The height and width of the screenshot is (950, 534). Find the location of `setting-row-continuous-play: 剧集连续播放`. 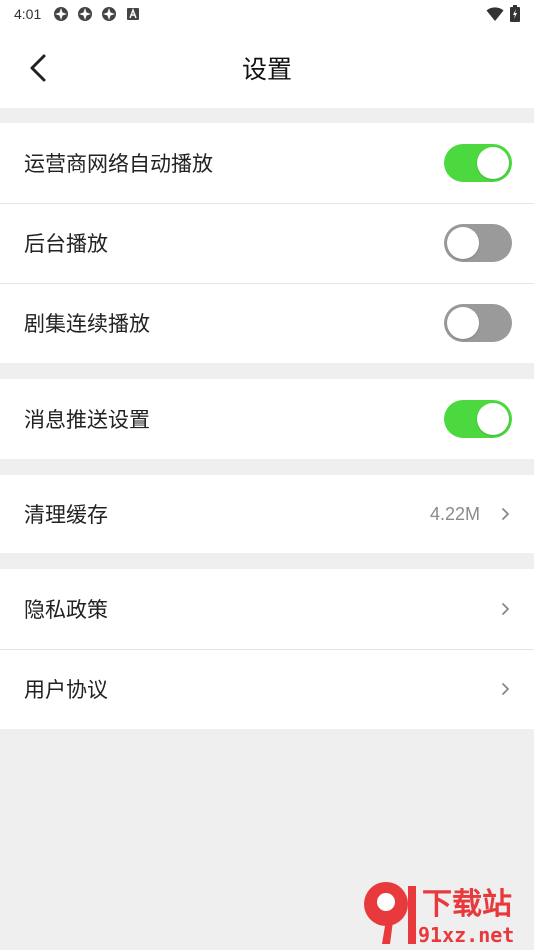

setting-row-continuous-play: 剧集连续播放 is located at coordinates (267, 323).